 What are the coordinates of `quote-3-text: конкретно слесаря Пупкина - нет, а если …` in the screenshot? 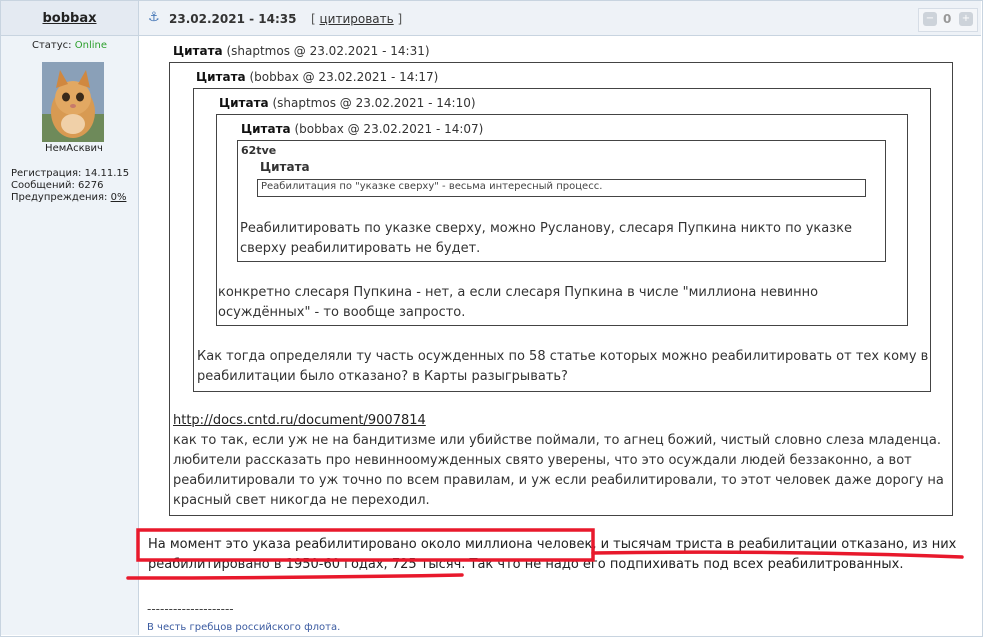 It's located at (518, 303).